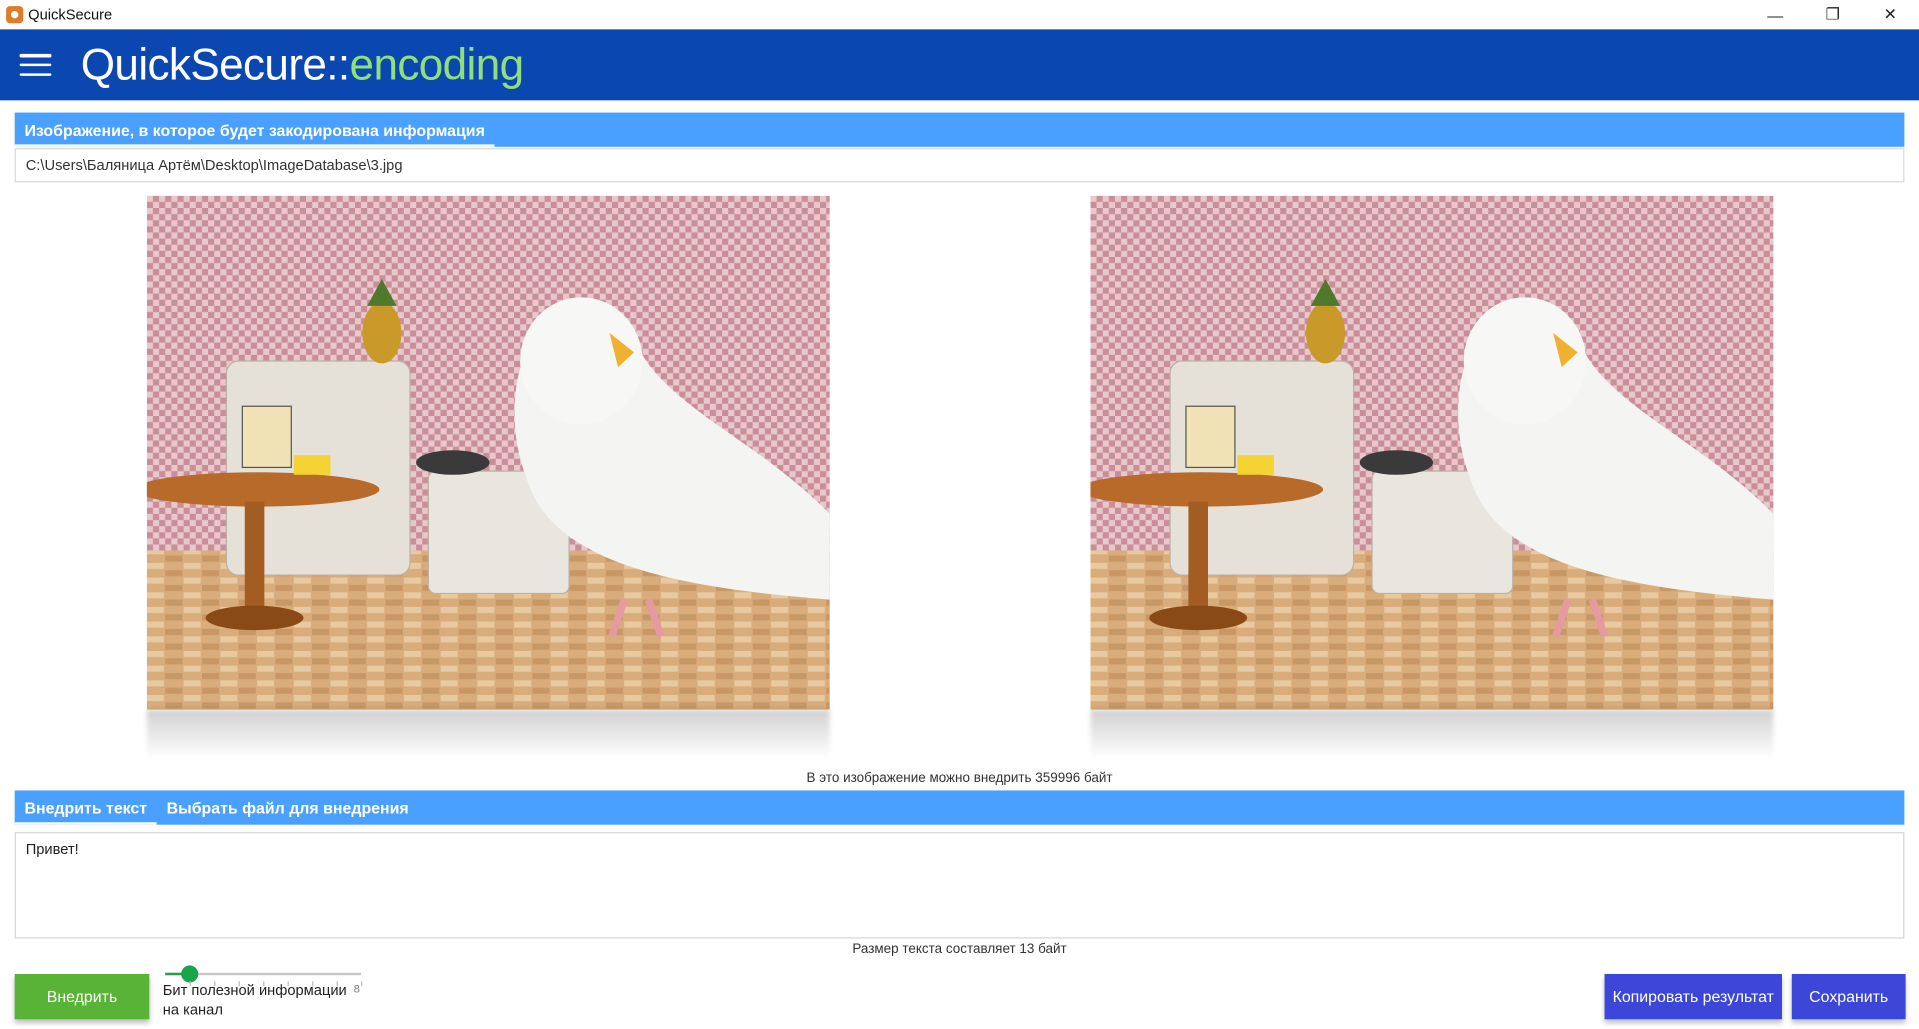 This screenshot has width=1919, height=1029. Describe the element at coordinates (1693, 996) in the screenshot. I see `copy-result-button: Копировать результат` at that location.